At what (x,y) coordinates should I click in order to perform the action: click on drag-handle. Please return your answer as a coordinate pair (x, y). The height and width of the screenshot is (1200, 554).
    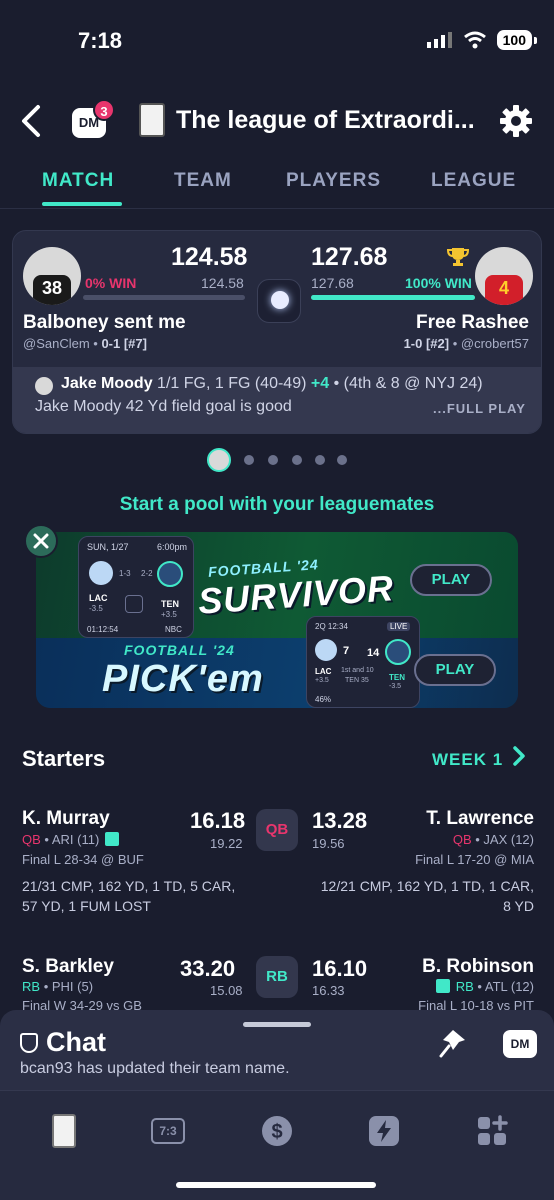
    Looking at the image, I should click on (277, 1024).